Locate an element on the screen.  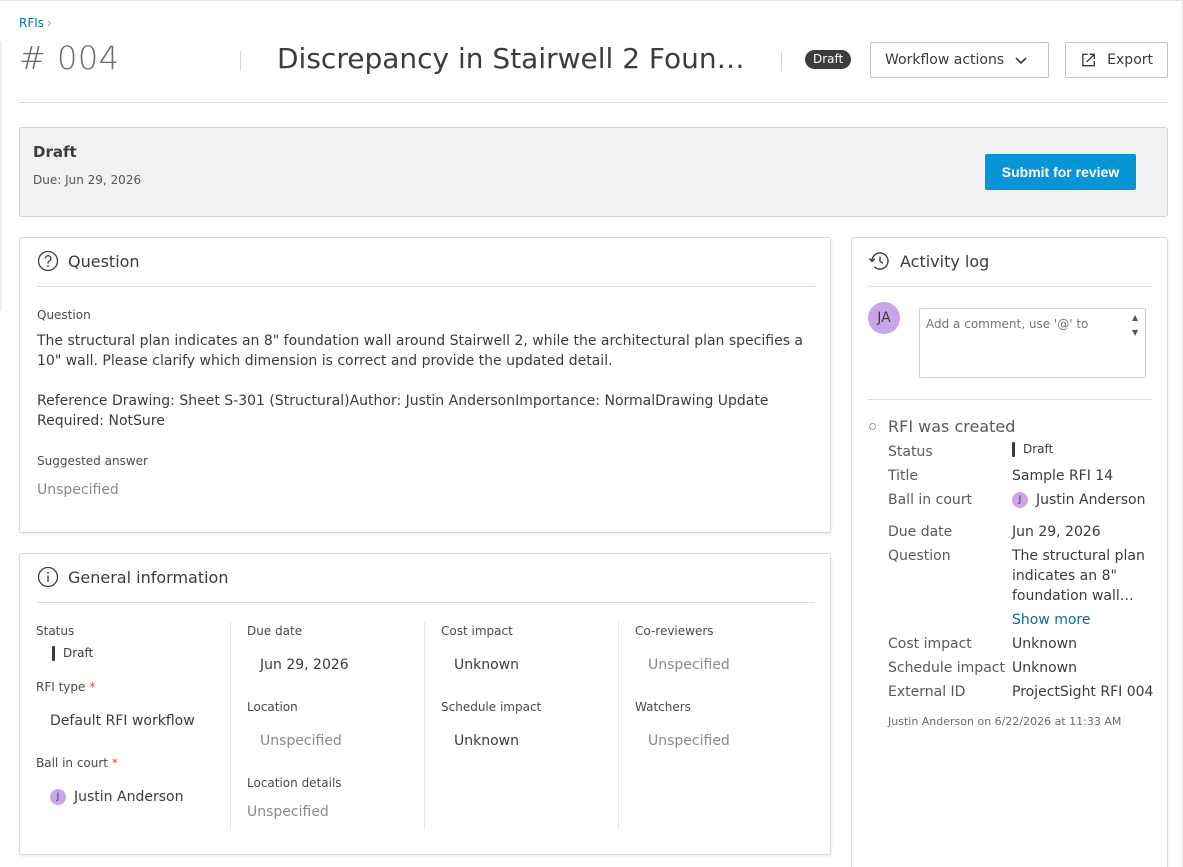
activity-due-value: Jun 29, 2026 is located at coordinates (1056, 532).